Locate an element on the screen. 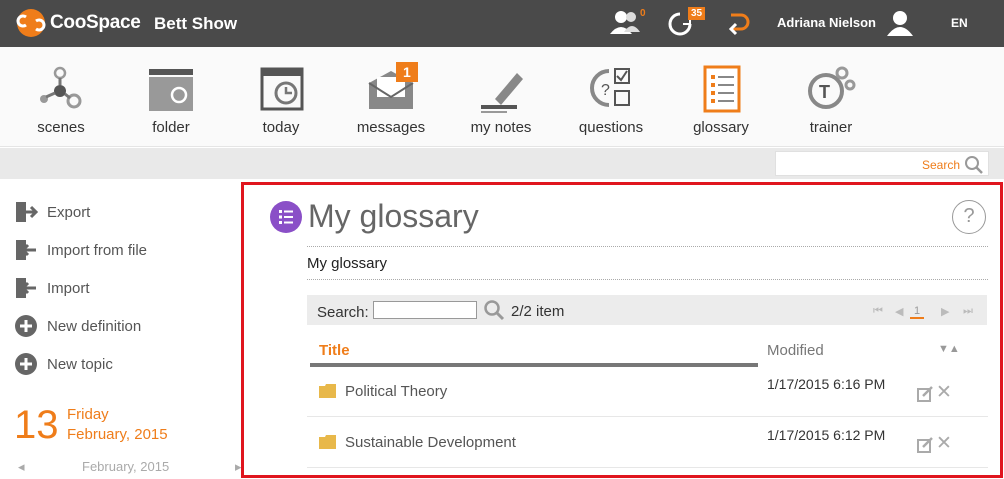 The height and width of the screenshot is (479, 1004). sidebar-new-definition: New definition is located at coordinates (77, 326).